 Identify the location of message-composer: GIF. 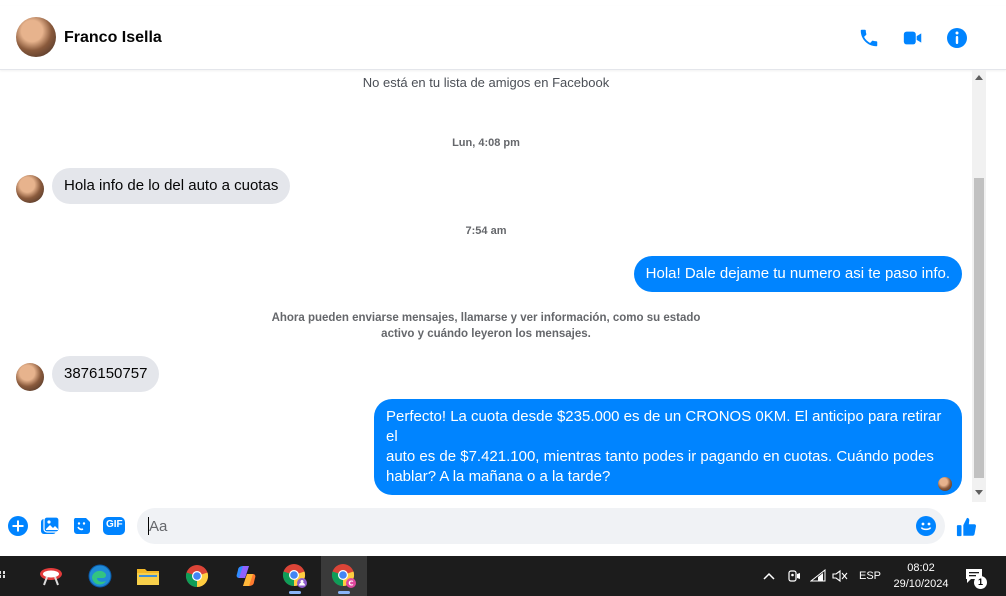
(503, 526).